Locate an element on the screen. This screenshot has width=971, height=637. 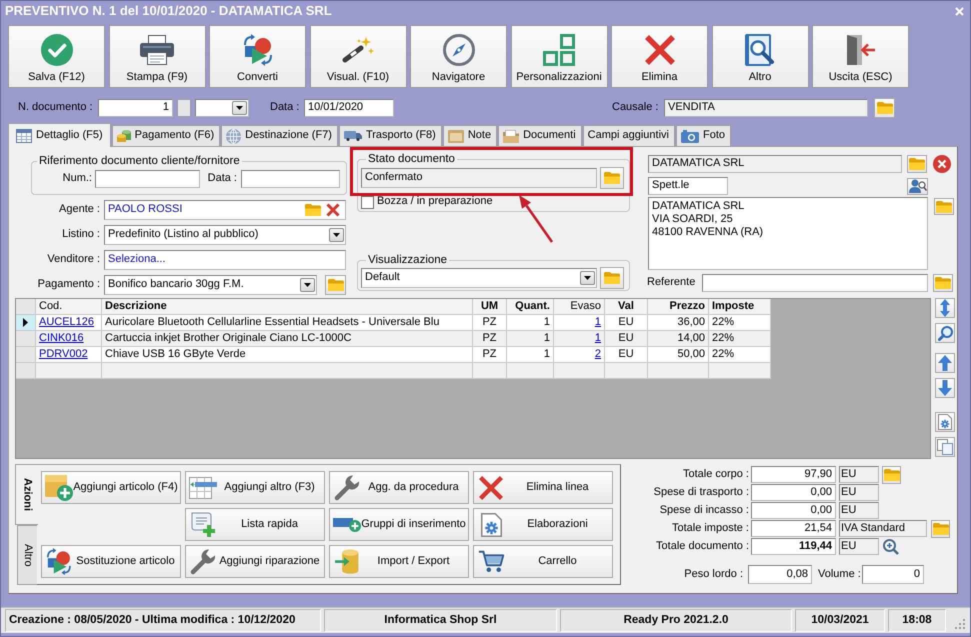
field-label: Referente is located at coordinates (671, 283).